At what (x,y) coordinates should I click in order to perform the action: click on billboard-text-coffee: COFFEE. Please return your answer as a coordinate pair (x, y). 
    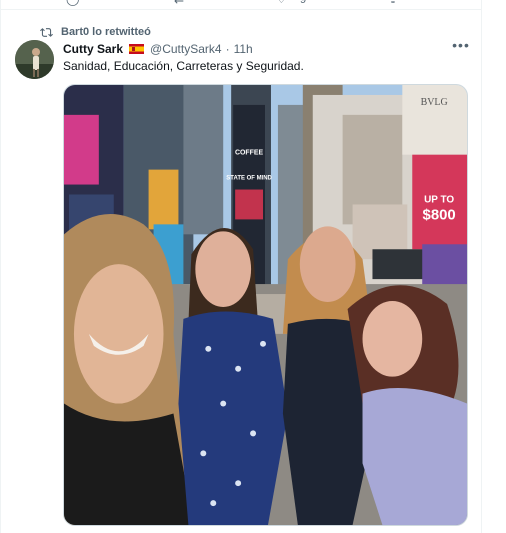
    Looking at the image, I should click on (249, 153).